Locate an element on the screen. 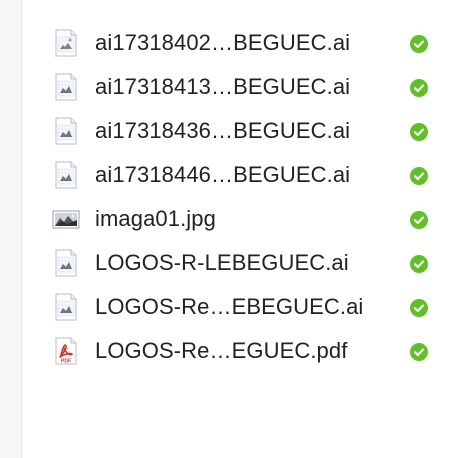 The width and height of the screenshot is (468, 458). file-row: ai17318402…BEGUEC.ai is located at coordinates (245, 43).